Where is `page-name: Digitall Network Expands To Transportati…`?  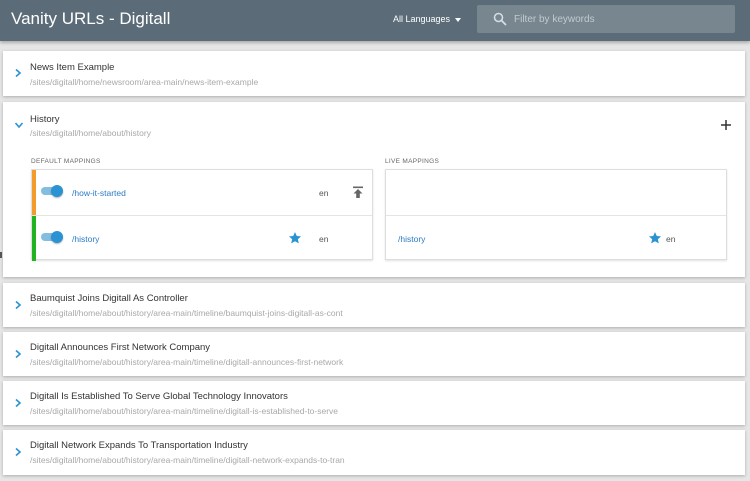
page-name: Digitall Network Expands To Transportati… is located at coordinates (139, 445).